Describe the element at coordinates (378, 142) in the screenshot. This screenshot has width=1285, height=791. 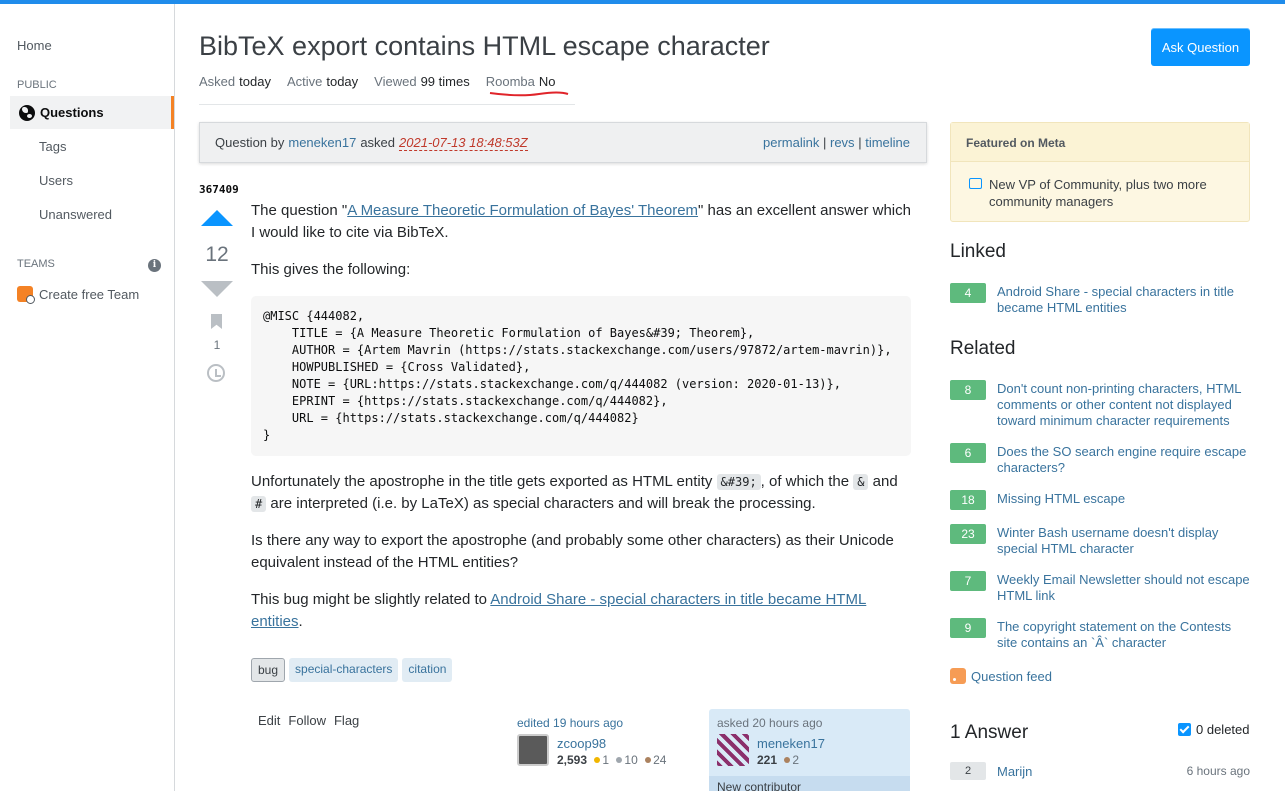
I see `banner-asked: asked` at that location.